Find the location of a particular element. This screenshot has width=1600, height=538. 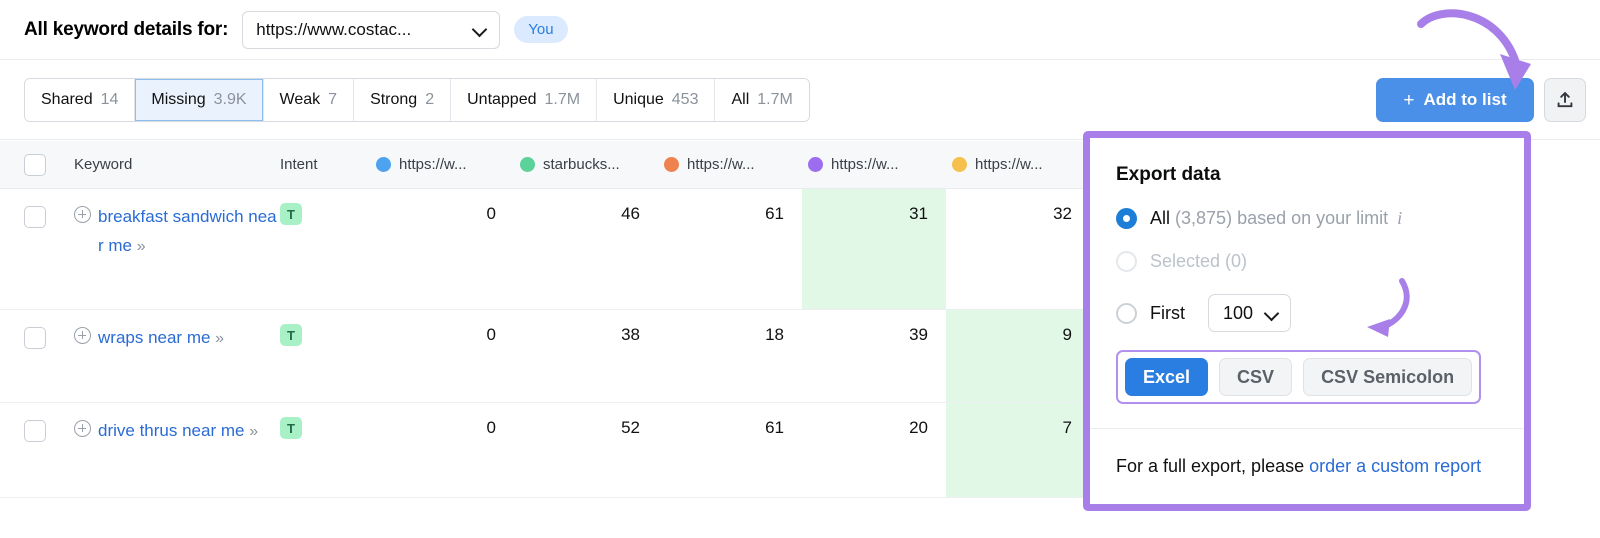

tab-count: 2 is located at coordinates (430, 99).